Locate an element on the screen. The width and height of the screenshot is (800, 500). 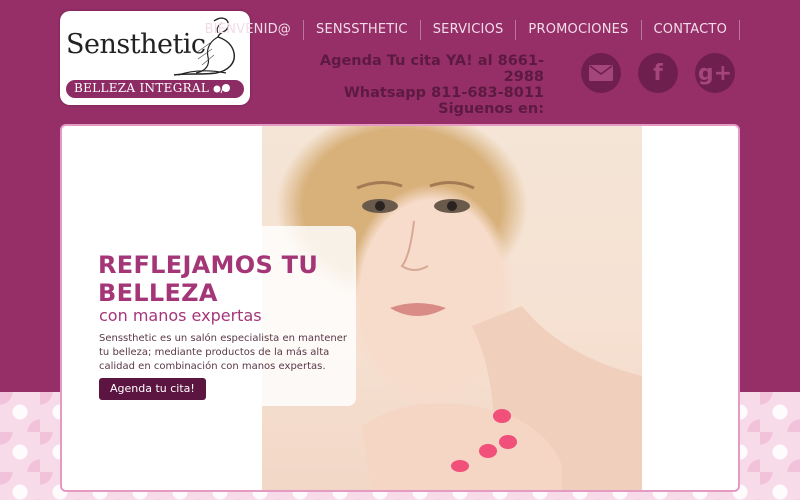
facebook-link: f is located at coordinates (658, 73).